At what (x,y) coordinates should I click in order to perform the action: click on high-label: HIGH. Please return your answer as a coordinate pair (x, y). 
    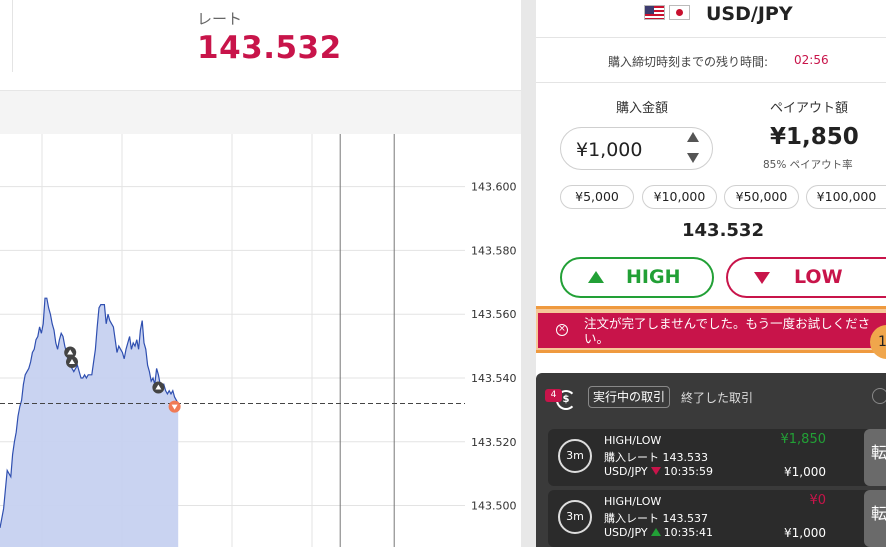
    Looking at the image, I should click on (653, 277).